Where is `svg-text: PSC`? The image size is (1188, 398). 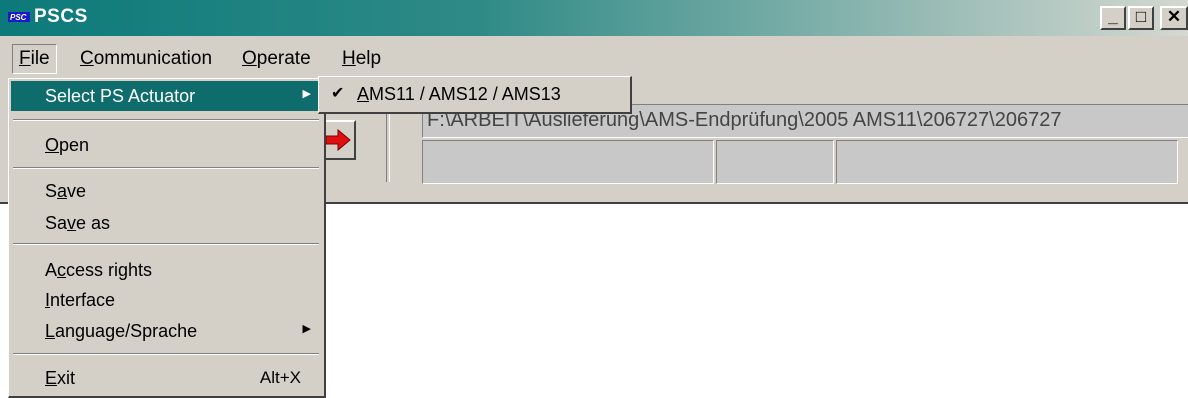
svg-text: PSC is located at coordinates (18, 17).